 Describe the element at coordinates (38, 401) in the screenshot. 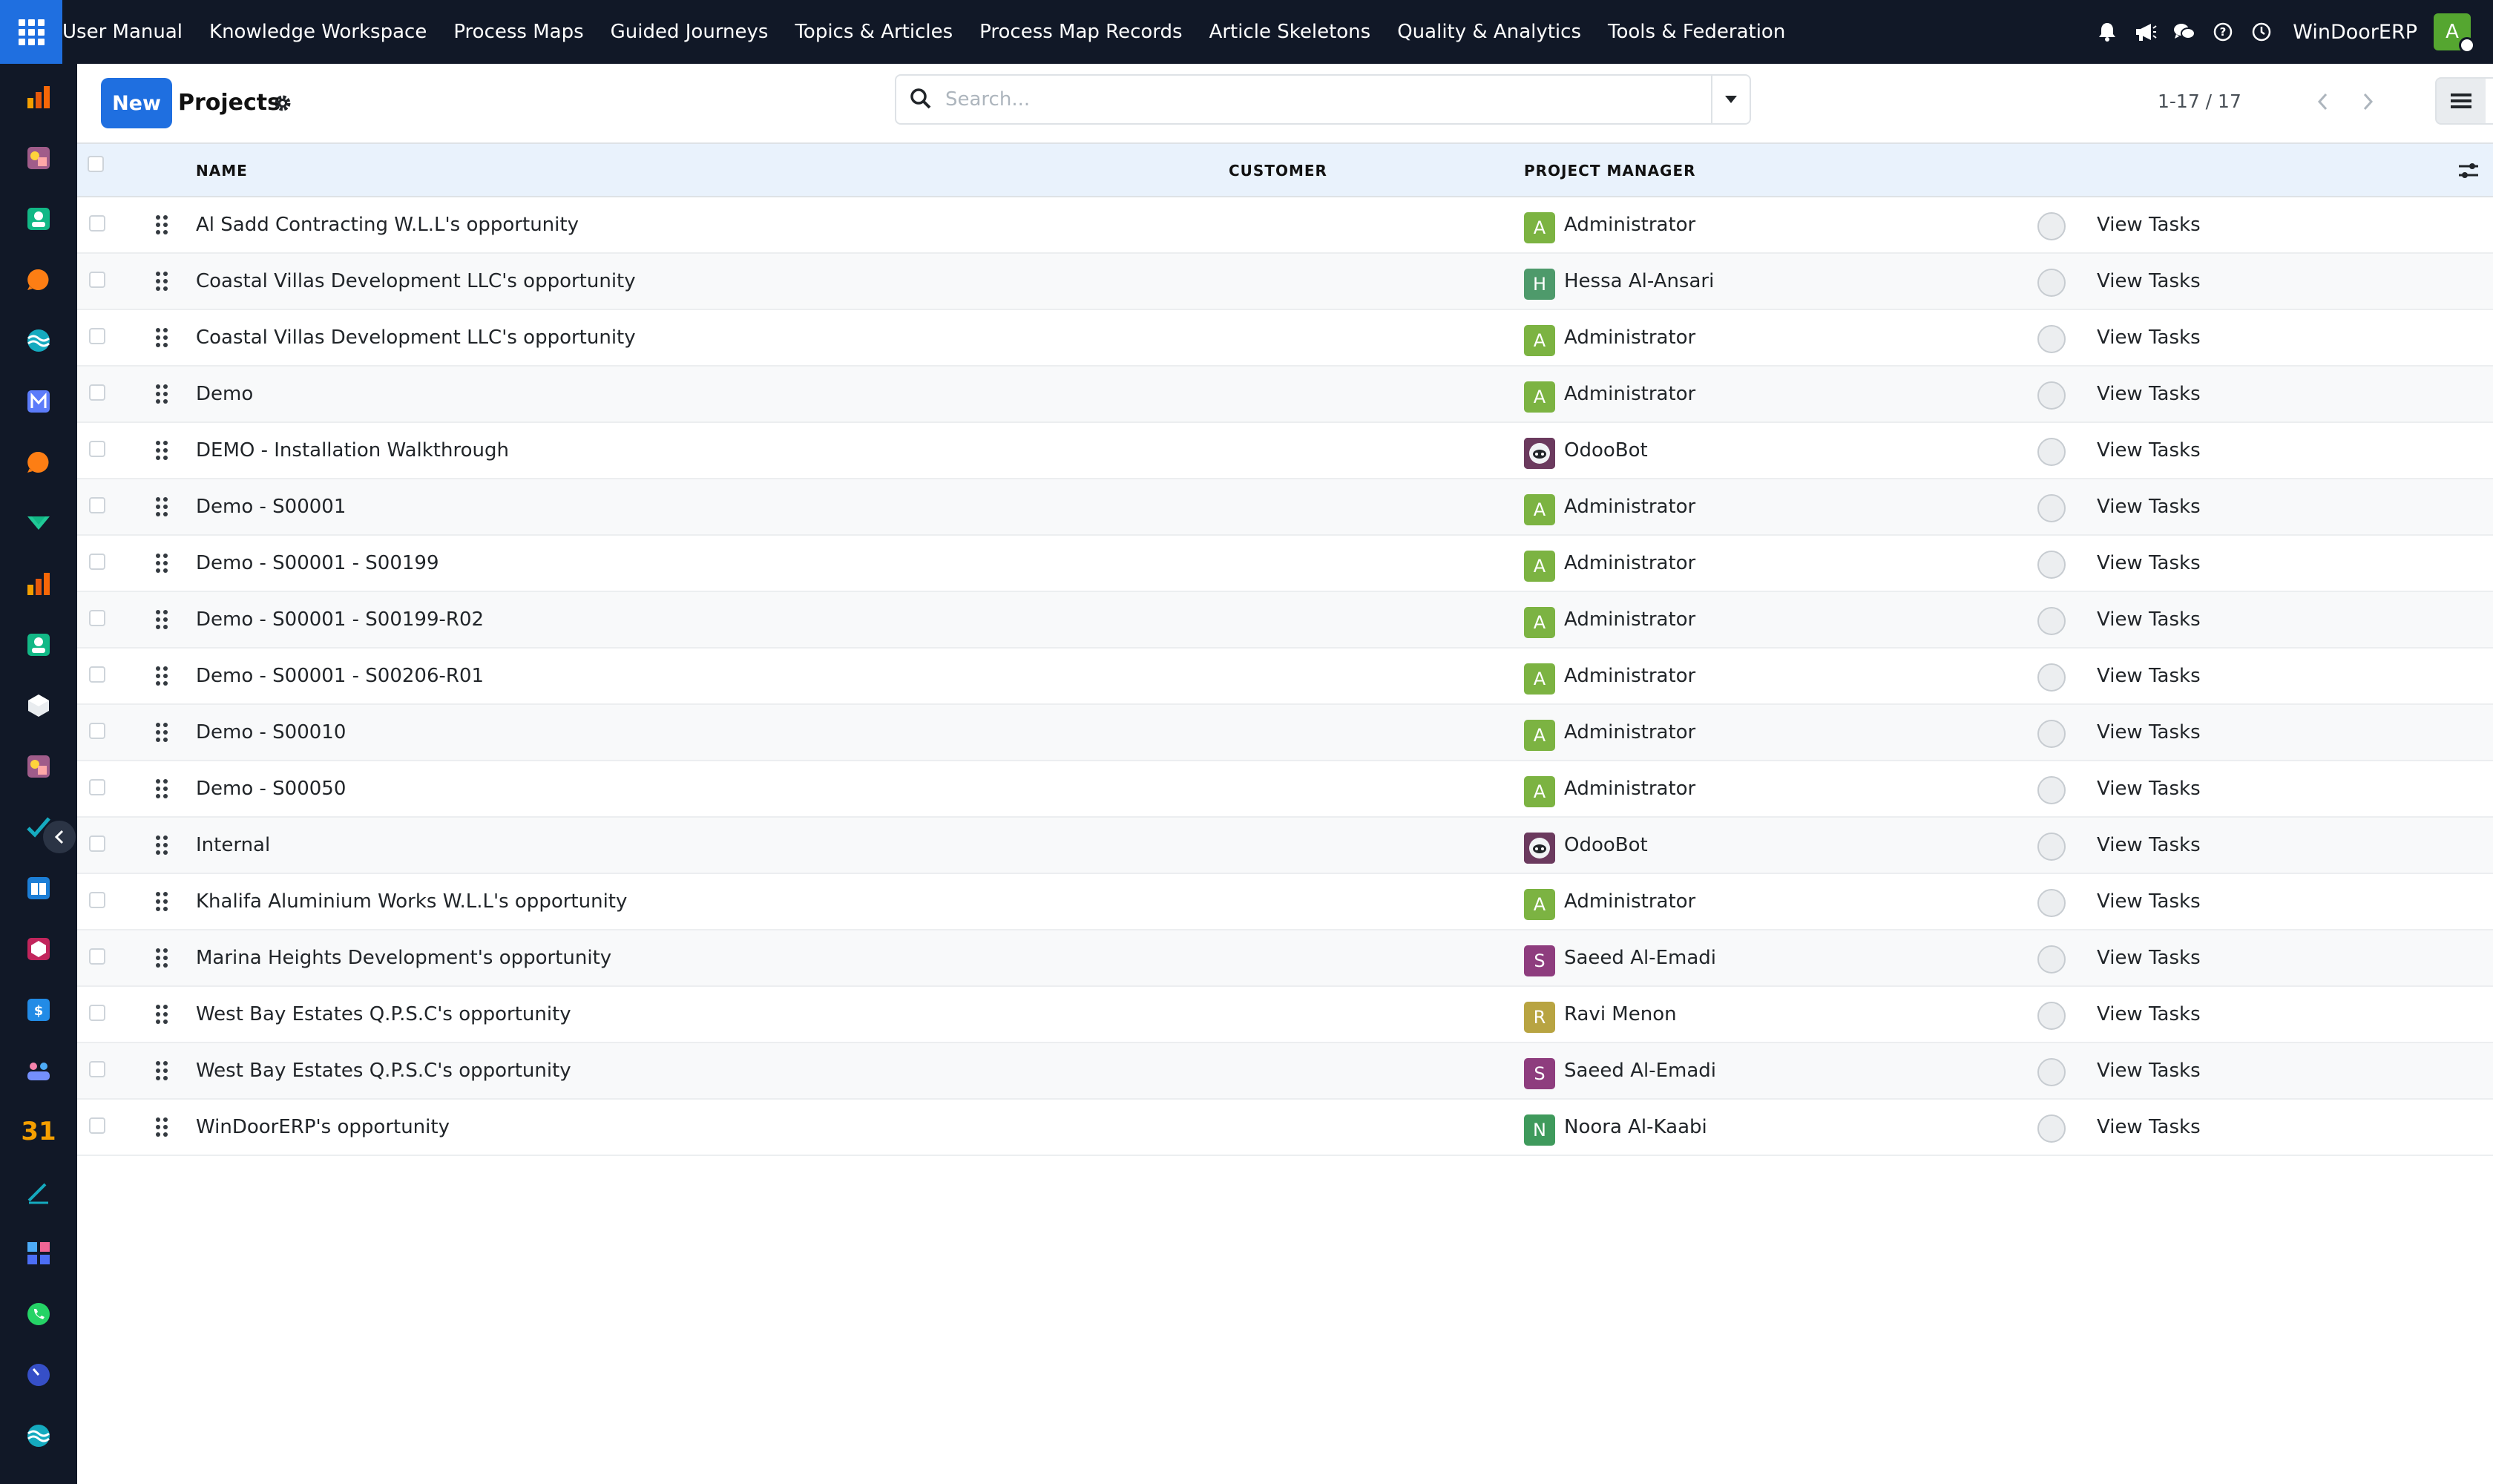

I see `mail-app-icon` at that location.